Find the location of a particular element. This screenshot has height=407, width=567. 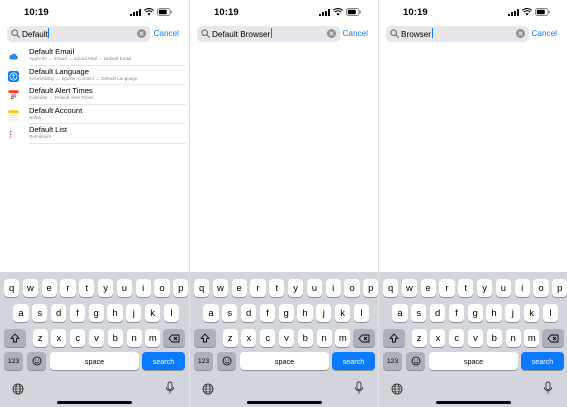

shift-key is located at coordinates (15, 338).